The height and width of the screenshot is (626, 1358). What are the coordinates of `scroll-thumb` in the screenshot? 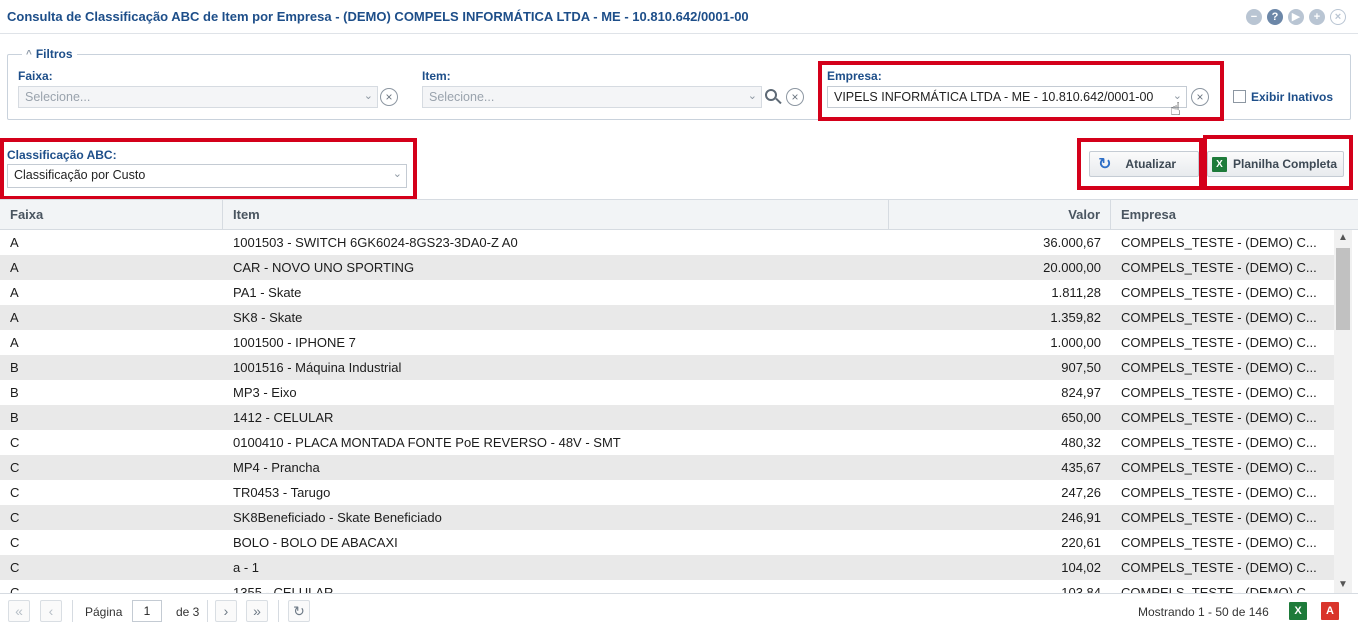 It's located at (1343, 289).